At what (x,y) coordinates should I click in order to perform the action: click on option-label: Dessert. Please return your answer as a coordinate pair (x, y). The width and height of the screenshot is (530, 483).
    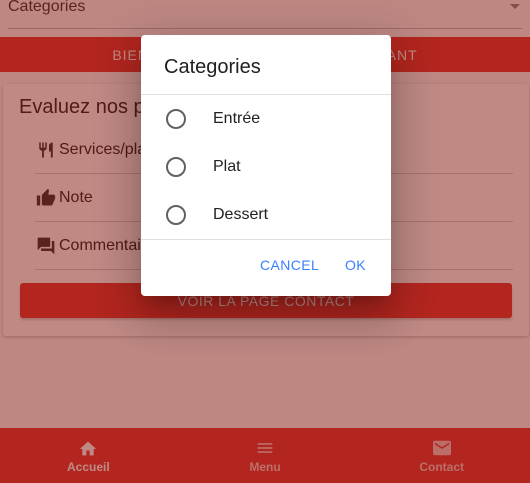
    Looking at the image, I should click on (241, 214).